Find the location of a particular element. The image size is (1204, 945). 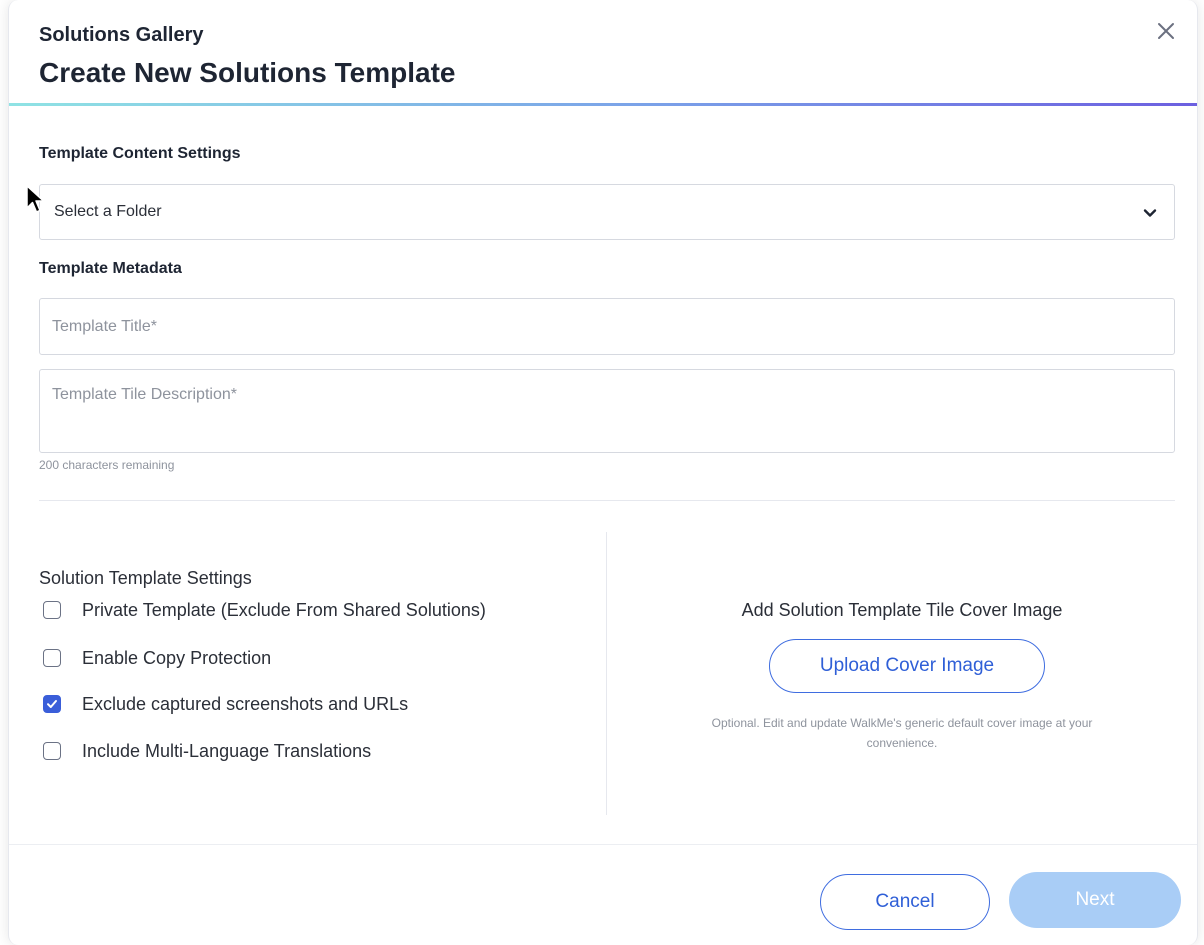

modal-title: Create New Solutions Template is located at coordinates (247, 72).